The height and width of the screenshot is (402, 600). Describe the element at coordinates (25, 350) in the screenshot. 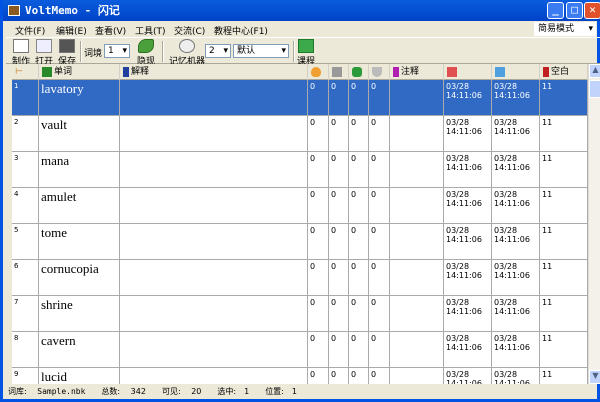

I see `cell-rn: 8` at that location.